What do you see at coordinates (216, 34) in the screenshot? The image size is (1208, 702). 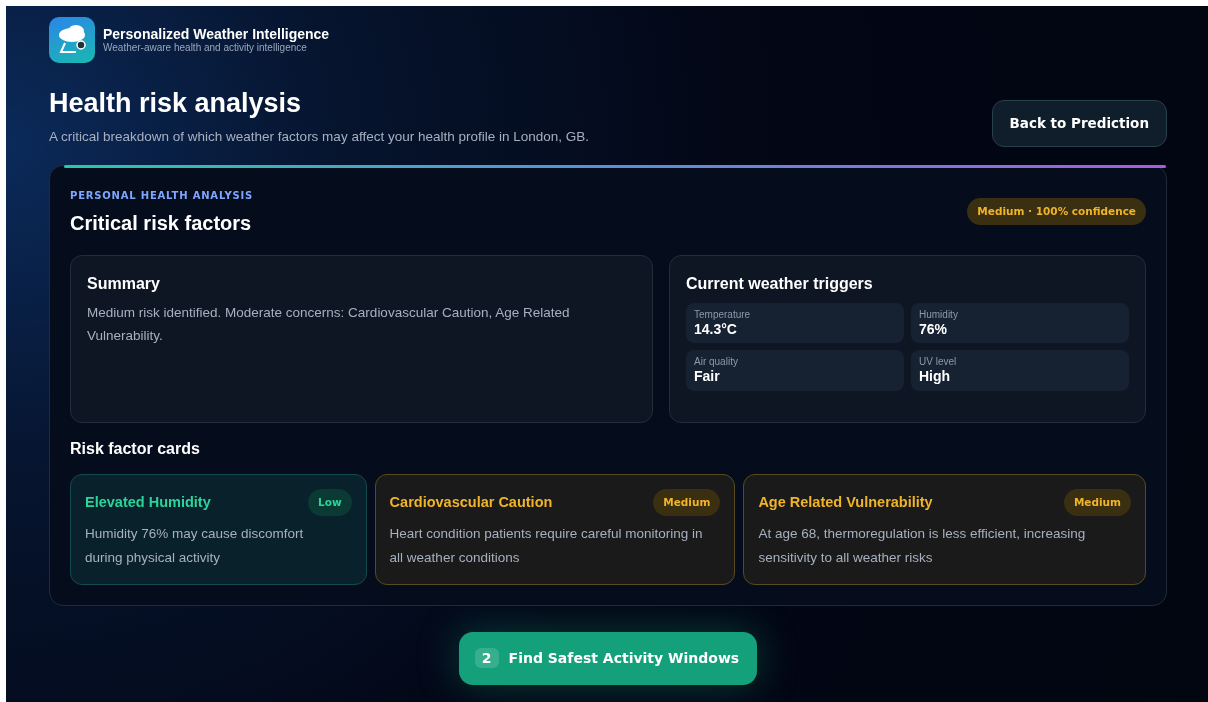 I see `app-title: Personalized Weather Intelligence` at bounding box center [216, 34].